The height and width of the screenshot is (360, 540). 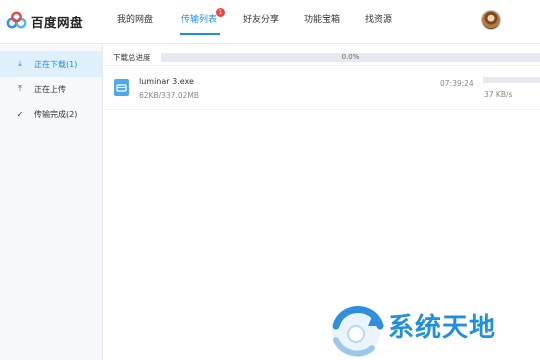 I want to click on file-size: 62KB/337.02MB, so click(x=169, y=95).